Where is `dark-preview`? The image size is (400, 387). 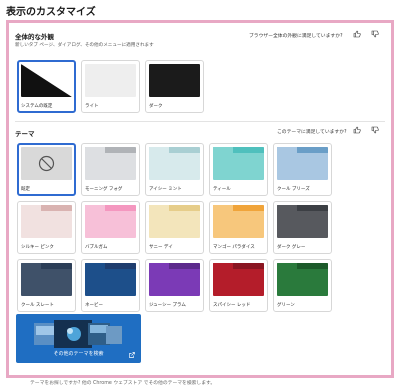 dark-preview is located at coordinates (174, 80).